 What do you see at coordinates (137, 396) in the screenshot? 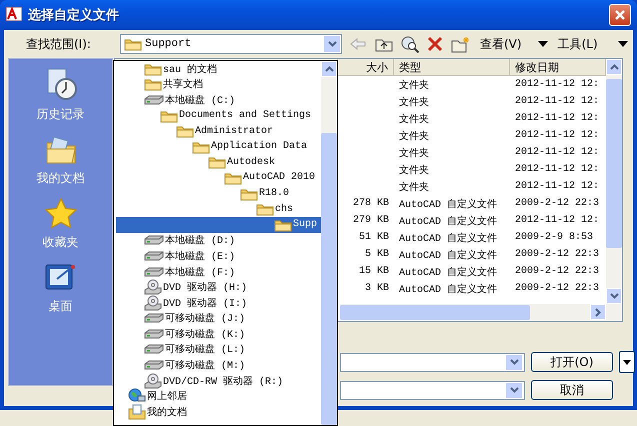
I see `network-icon` at bounding box center [137, 396].